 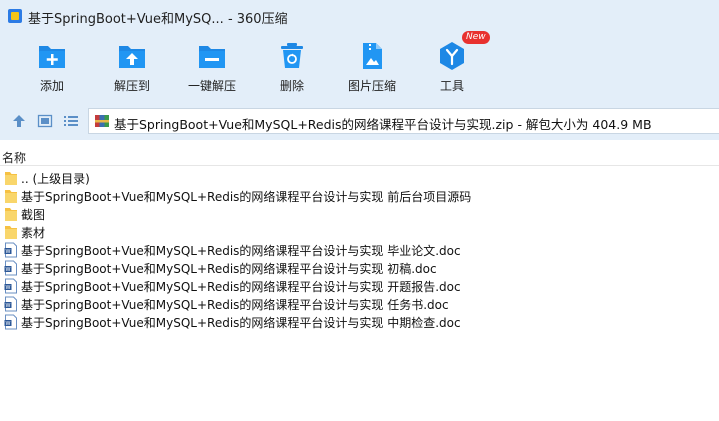 What do you see at coordinates (359, 214) in the screenshot?
I see `list-item: 截图` at bounding box center [359, 214].